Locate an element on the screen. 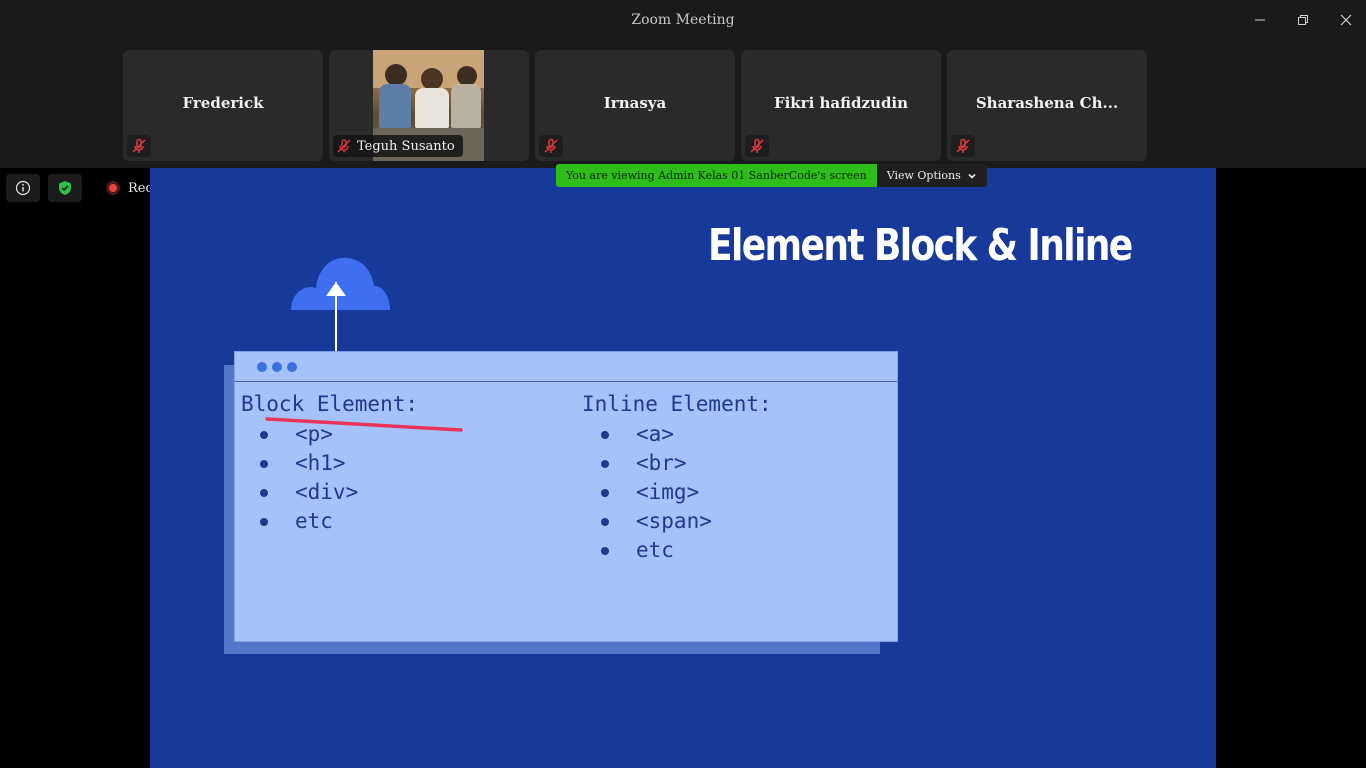  close-button is located at coordinates (1345, 20).